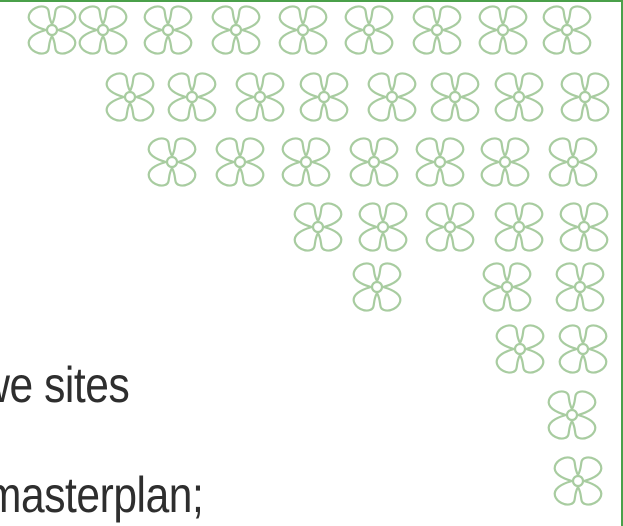 The width and height of the screenshot is (623, 526). Describe the element at coordinates (102, 495) in the screenshot. I see `body-text-line-2: masterplan;` at that location.